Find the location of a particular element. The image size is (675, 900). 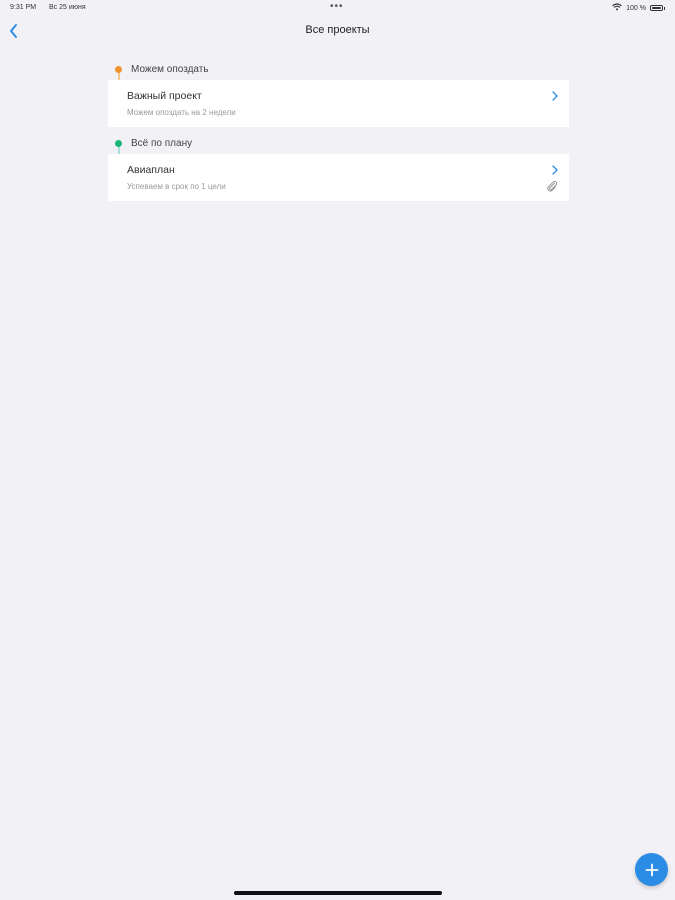

wifi-icon is located at coordinates (617, 8).